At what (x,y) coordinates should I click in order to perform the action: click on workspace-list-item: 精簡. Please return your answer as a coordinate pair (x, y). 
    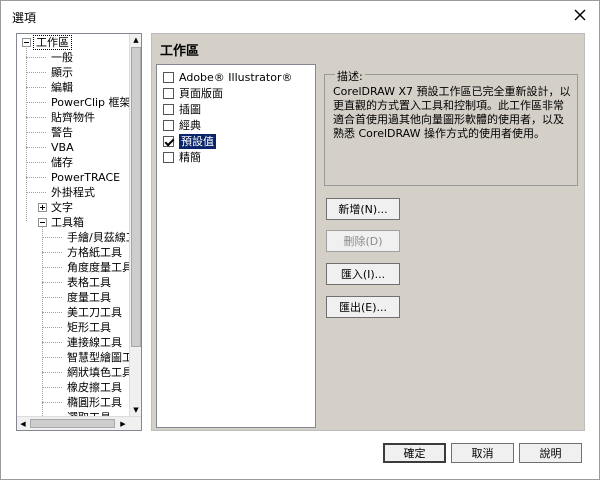
    Looking at the image, I should click on (182, 157).